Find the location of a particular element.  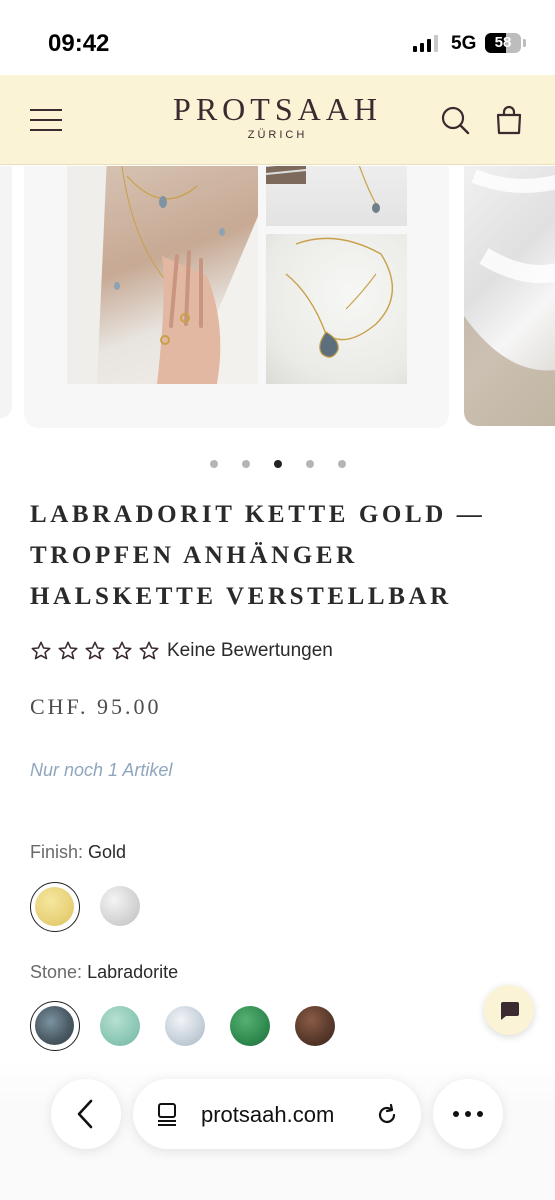

site-header: PROTSAAH ZÜRICH is located at coordinates (277, 120).